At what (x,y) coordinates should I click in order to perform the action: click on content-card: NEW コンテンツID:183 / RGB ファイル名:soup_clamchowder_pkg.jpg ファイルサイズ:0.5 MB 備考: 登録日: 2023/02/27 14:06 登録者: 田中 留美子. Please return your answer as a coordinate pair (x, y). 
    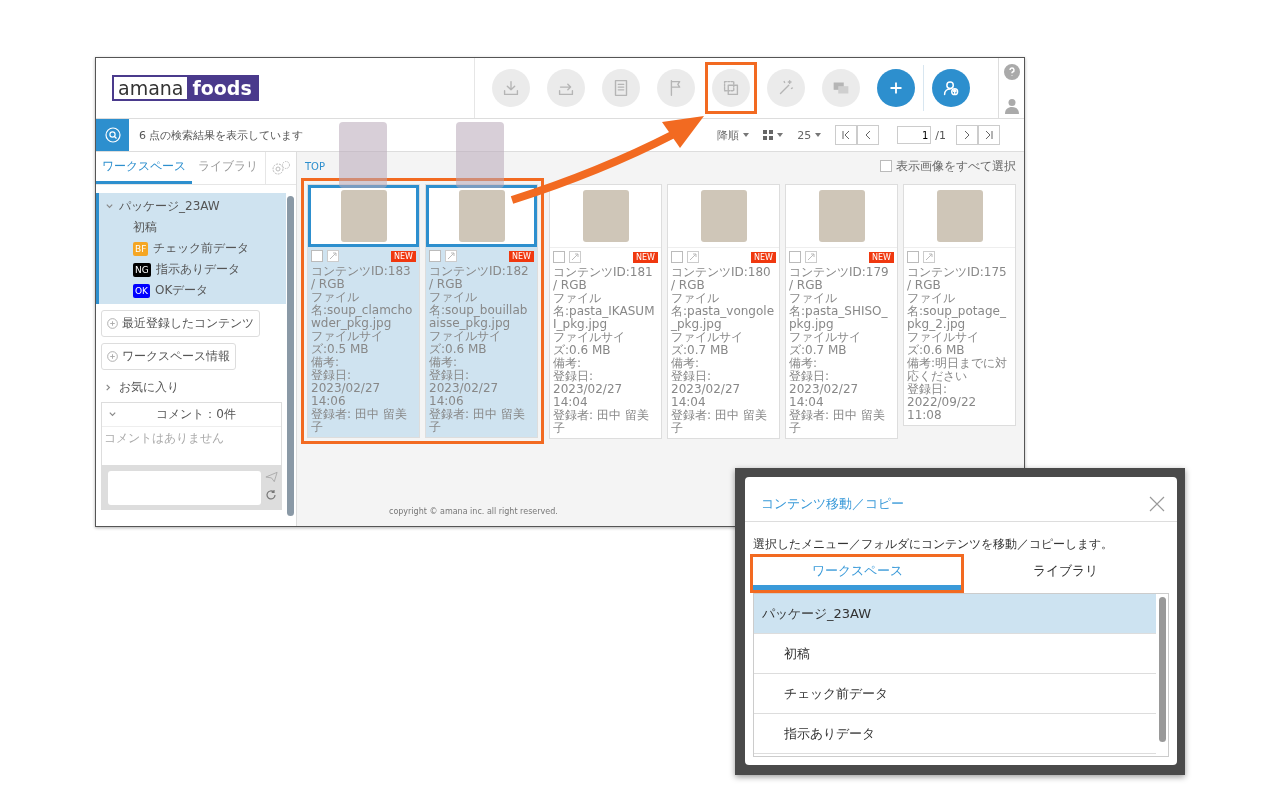
    Looking at the image, I should click on (363, 311).